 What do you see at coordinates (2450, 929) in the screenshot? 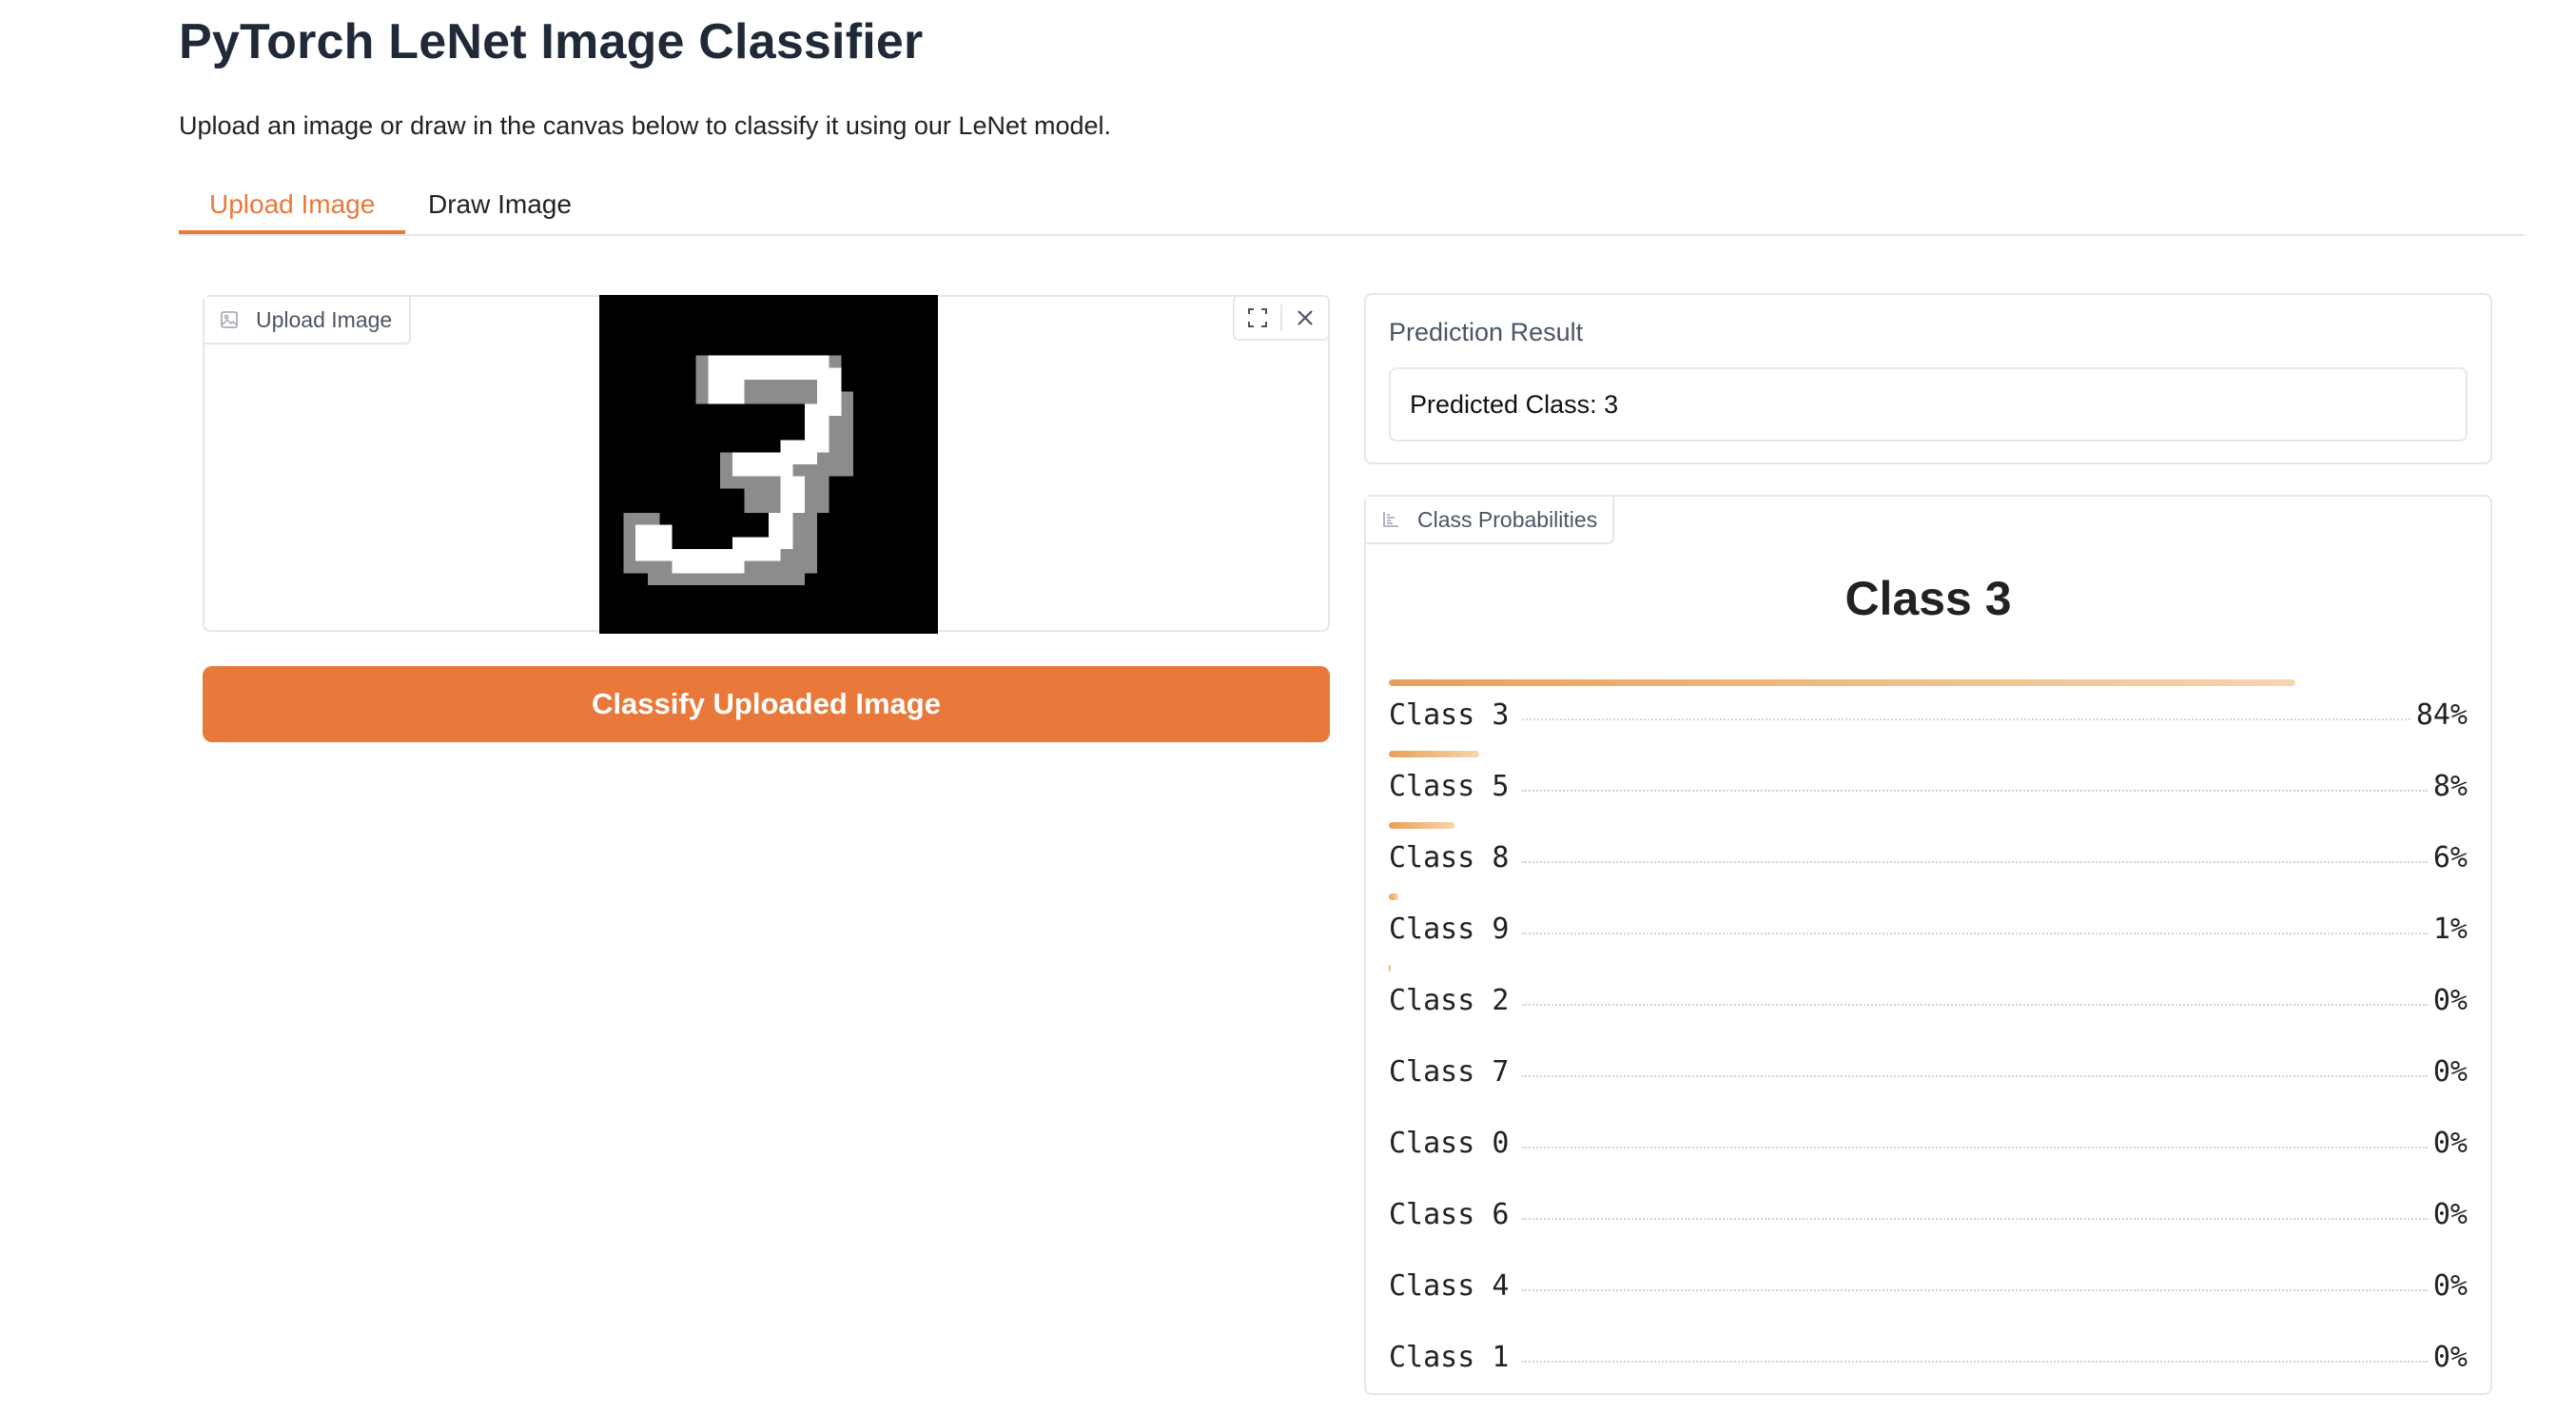
I see `probability-value: 1%` at bounding box center [2450, 929].